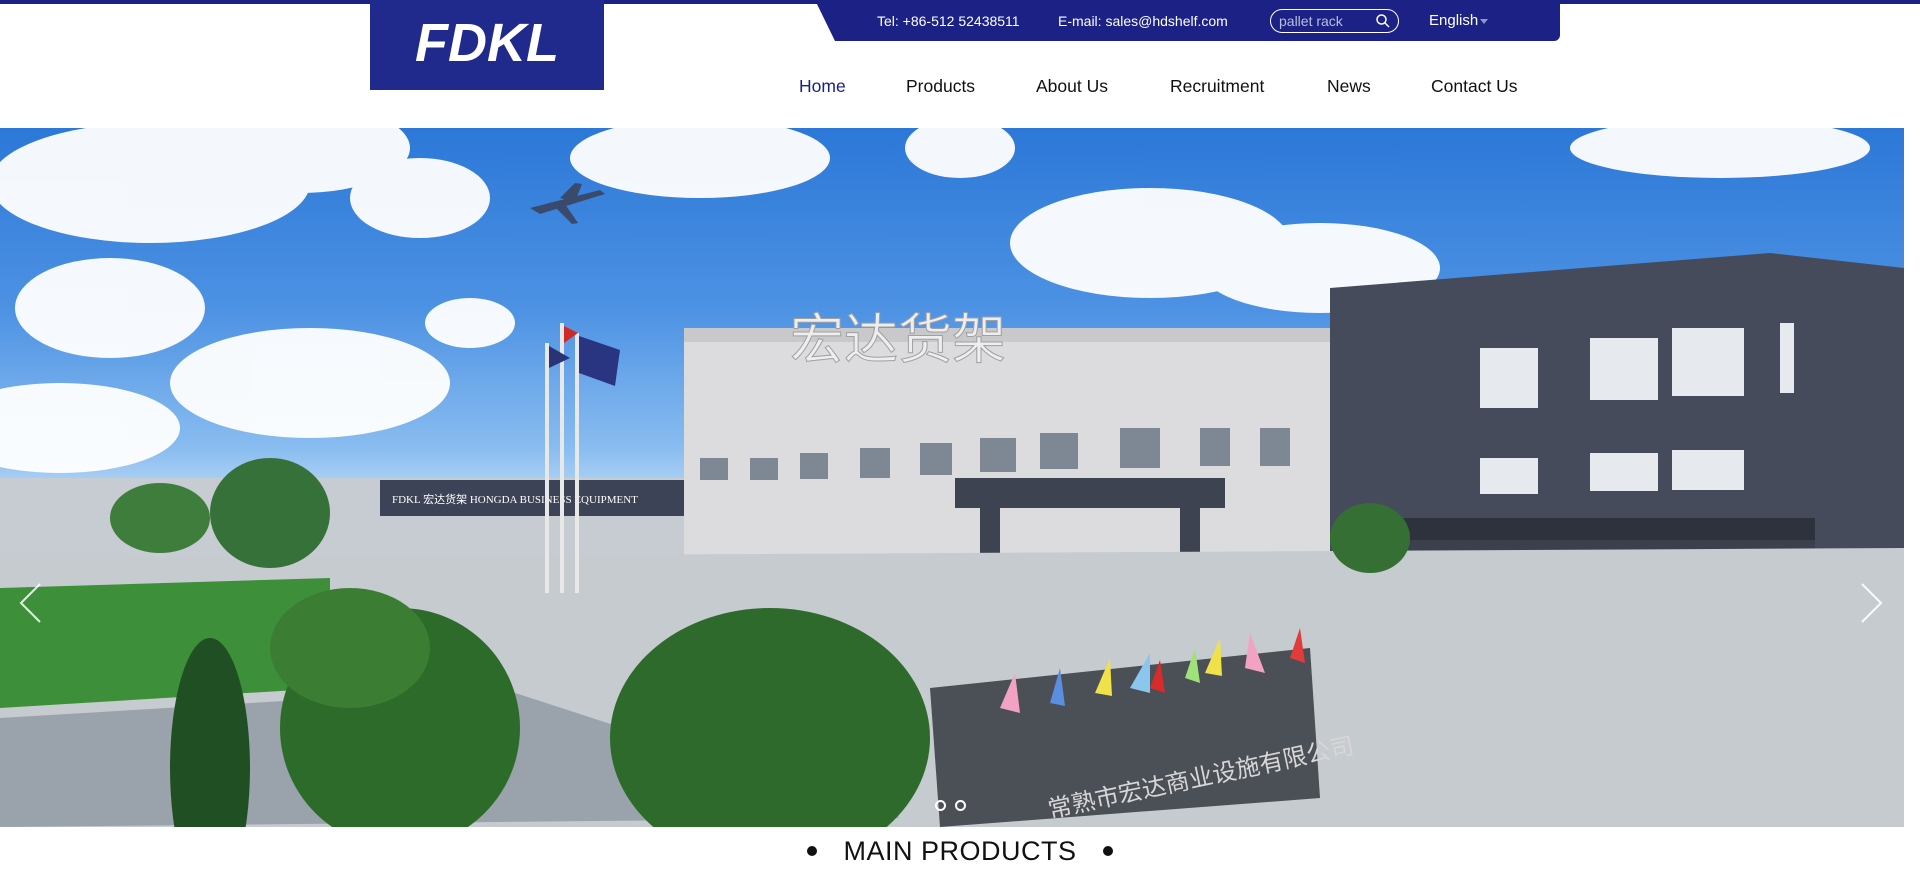 Image resolution: width=1920 pixels, height=876 pixels. Describe the element at coordinates (1327, 21) in the screenshot. I see `search-input` at that location.